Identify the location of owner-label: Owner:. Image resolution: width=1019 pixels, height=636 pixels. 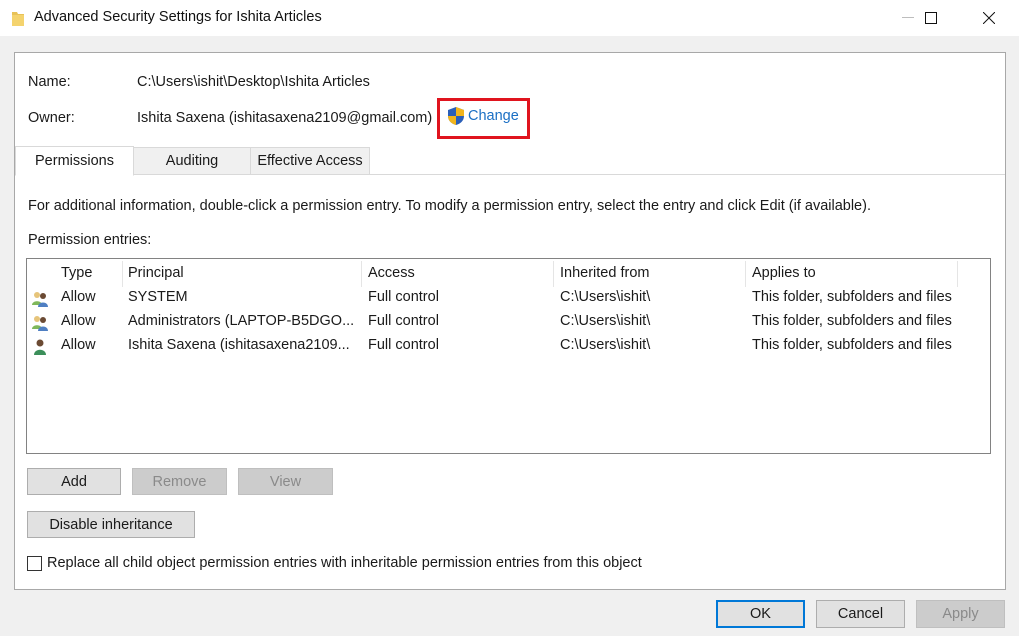
(51, 118).